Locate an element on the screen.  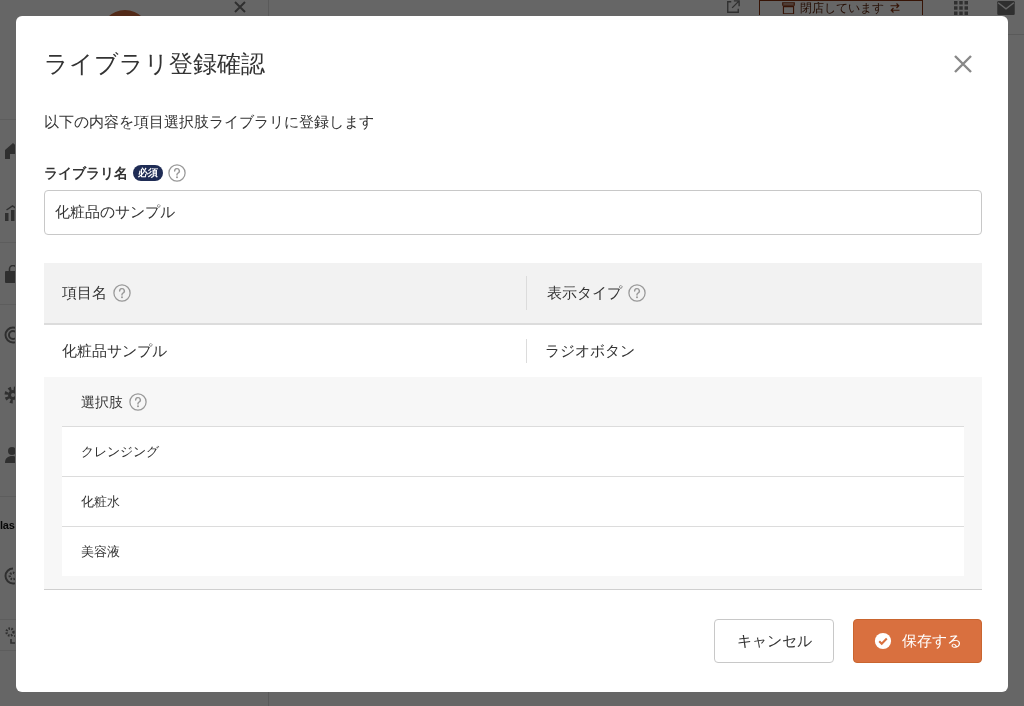
close-button is located at coordinates (963, 64).